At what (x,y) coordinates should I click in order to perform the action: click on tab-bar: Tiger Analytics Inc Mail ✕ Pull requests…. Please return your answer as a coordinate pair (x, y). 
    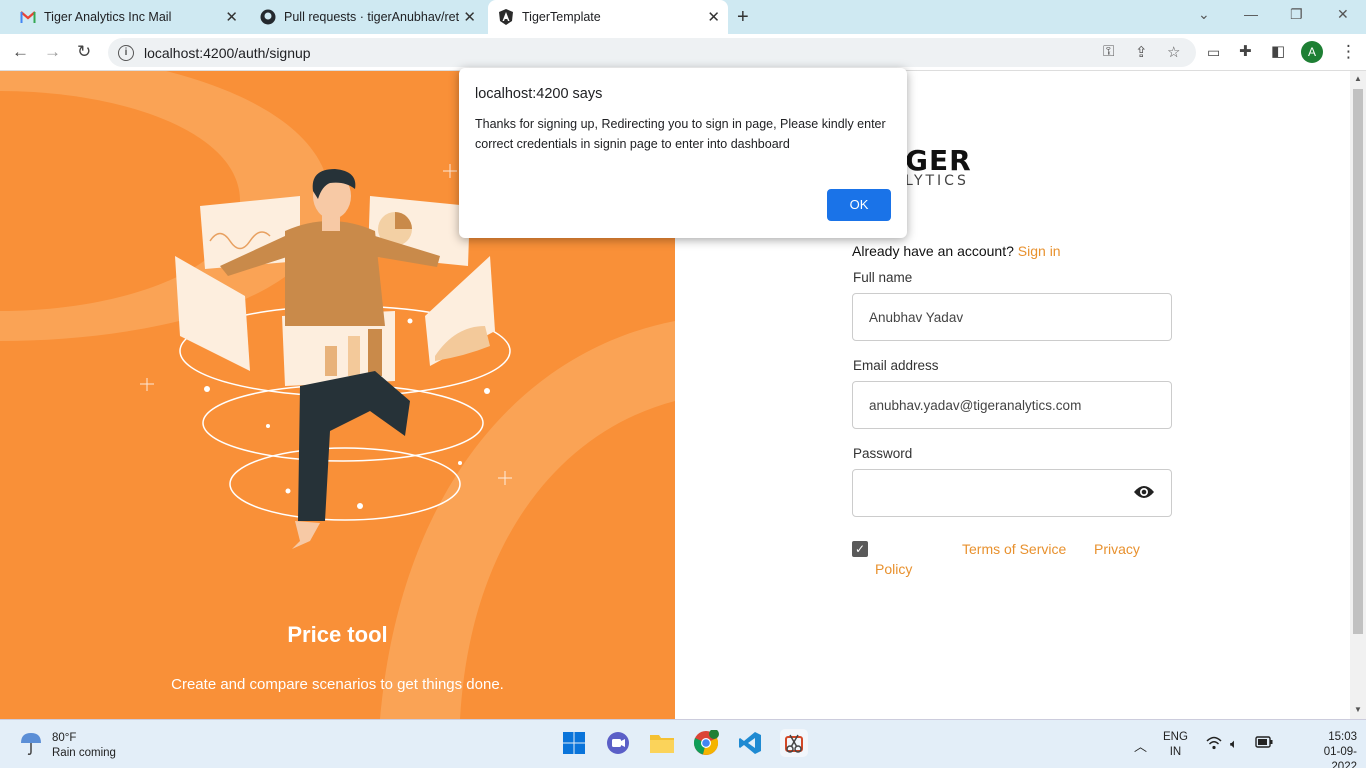
    Looking at the image, I should click on (683, 17).